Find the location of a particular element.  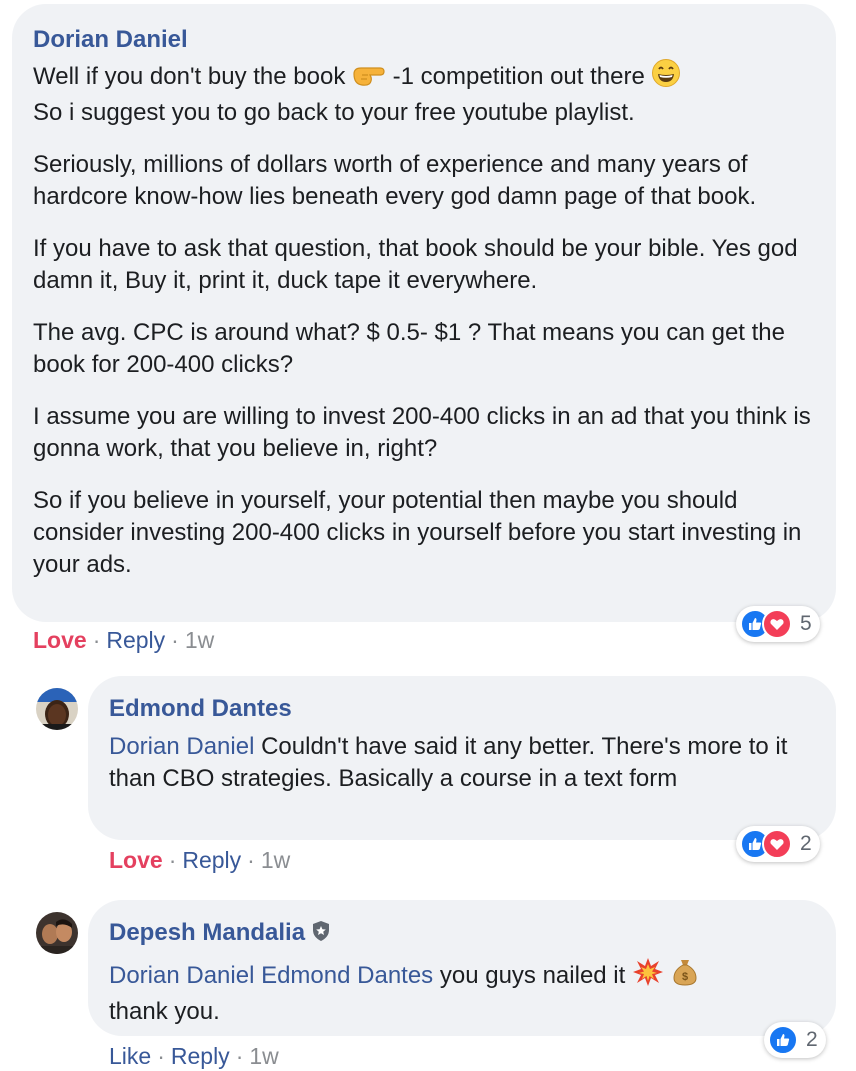

reaction-count: 5 is located at coordinates (806, 623).